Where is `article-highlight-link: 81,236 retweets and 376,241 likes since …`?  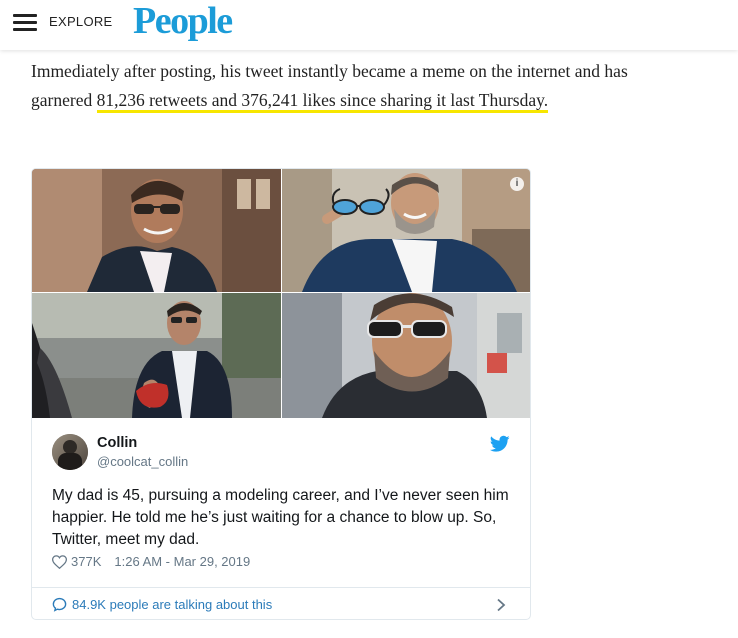
article-highlight-link: 81,236 retweets and 376,241 likes since … is located at coordinates (322, 101).